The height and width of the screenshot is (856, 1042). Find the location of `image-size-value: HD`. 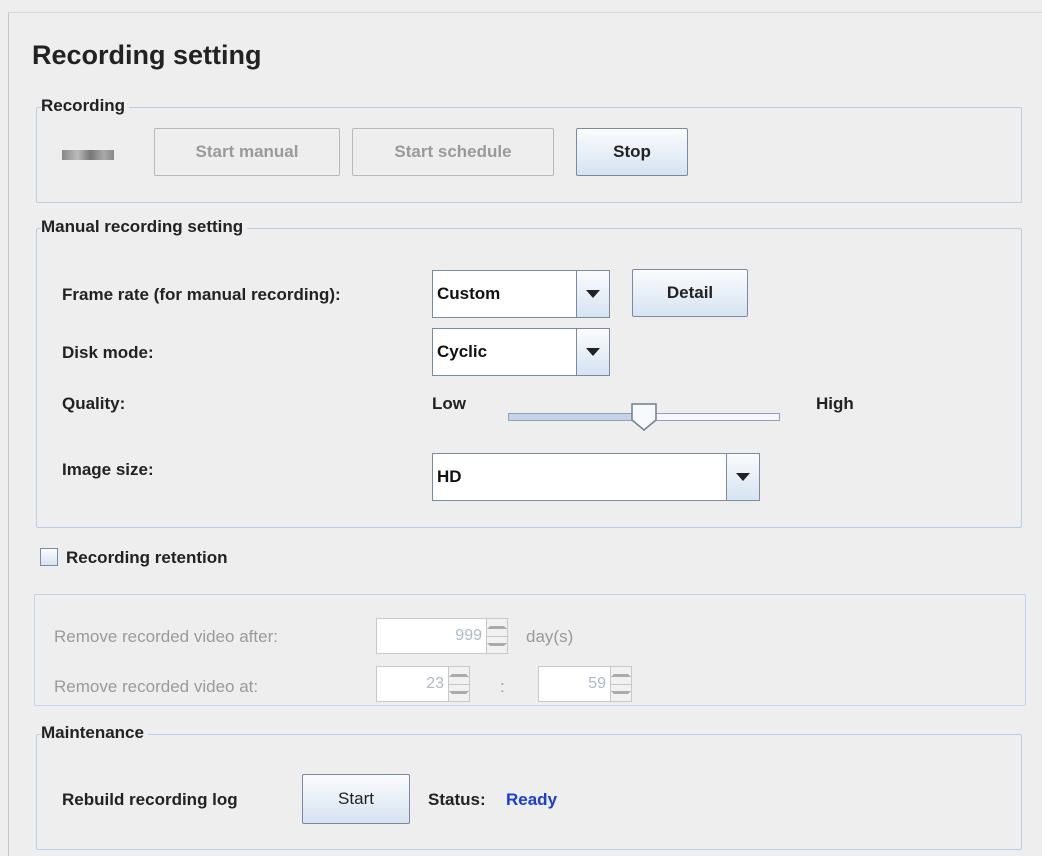

image-size-value: HD is located at coordinates (449, 476).